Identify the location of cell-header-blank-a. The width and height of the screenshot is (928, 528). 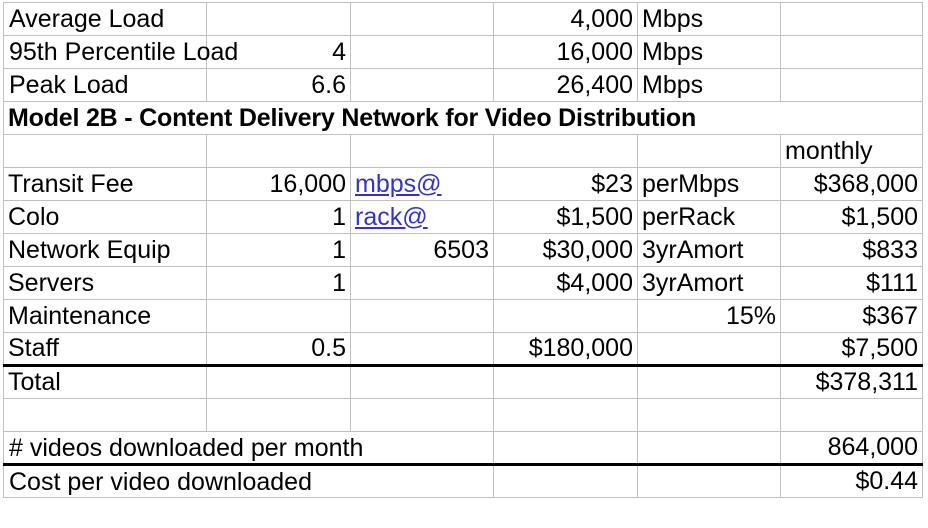
(105, 151).